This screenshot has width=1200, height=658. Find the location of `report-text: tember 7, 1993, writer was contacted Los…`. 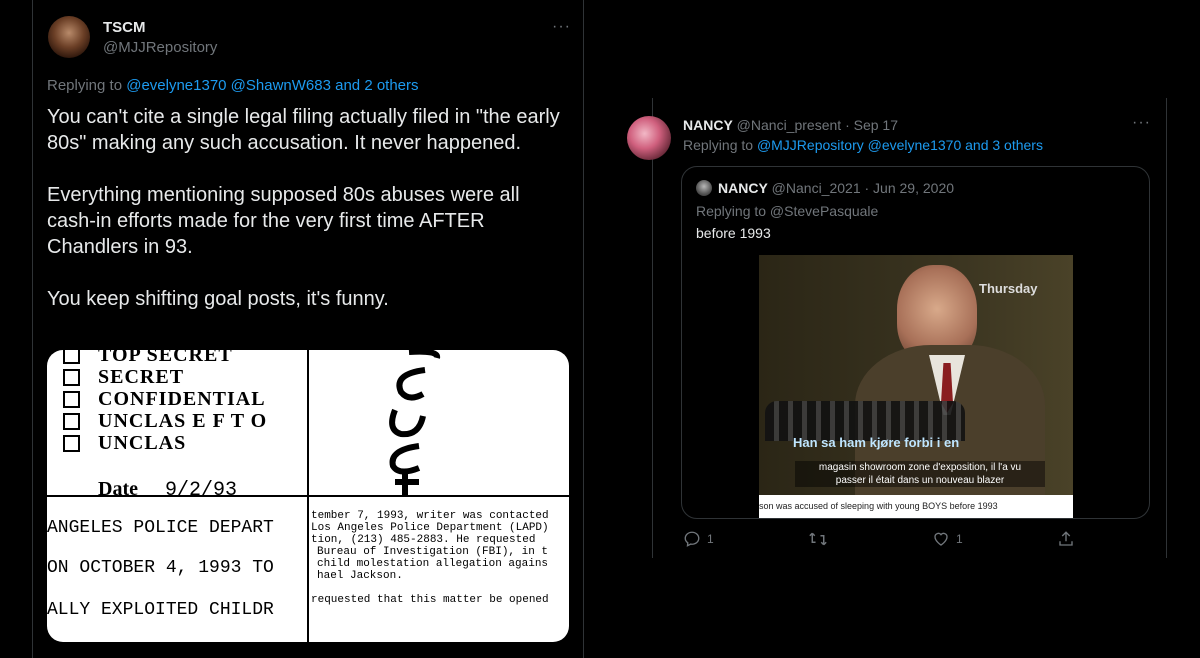

report-text: tember 7, 1993, writer was contacted Los… is located at coordinates (440, 558).